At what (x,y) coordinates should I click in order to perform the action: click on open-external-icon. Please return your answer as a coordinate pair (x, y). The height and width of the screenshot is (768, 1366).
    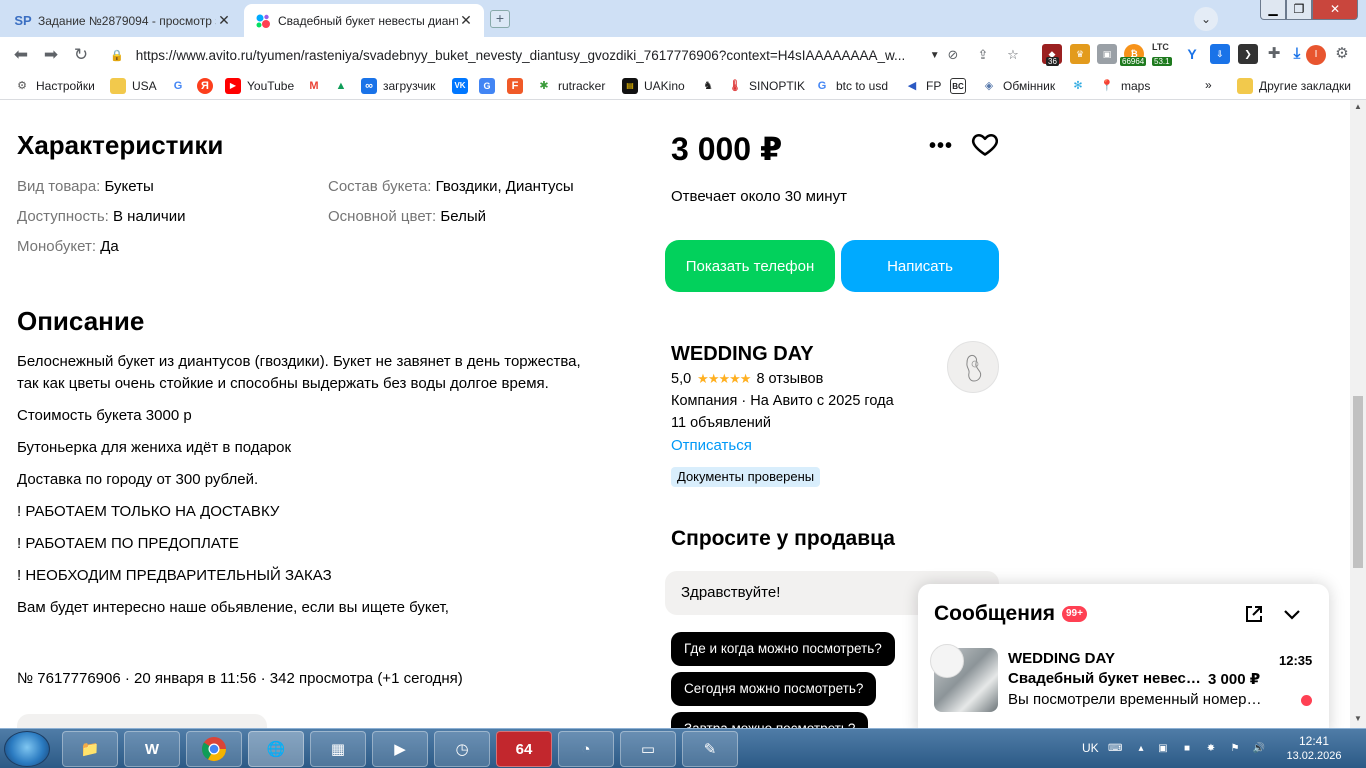
    Looking at the image, I should click on (1254, 614).